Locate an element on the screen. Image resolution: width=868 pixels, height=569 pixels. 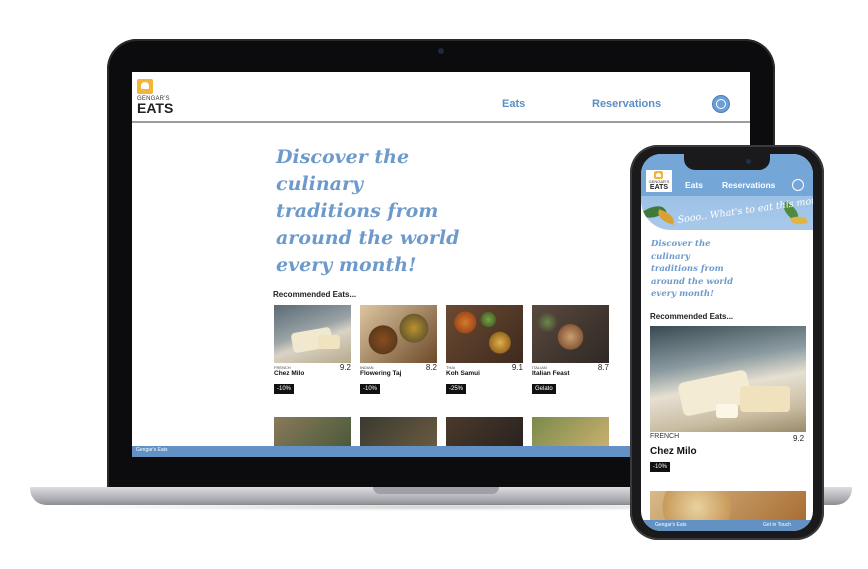
desktop-header: GENGAR'S EATS Eats Reservations is located at coordinates (441, 97).